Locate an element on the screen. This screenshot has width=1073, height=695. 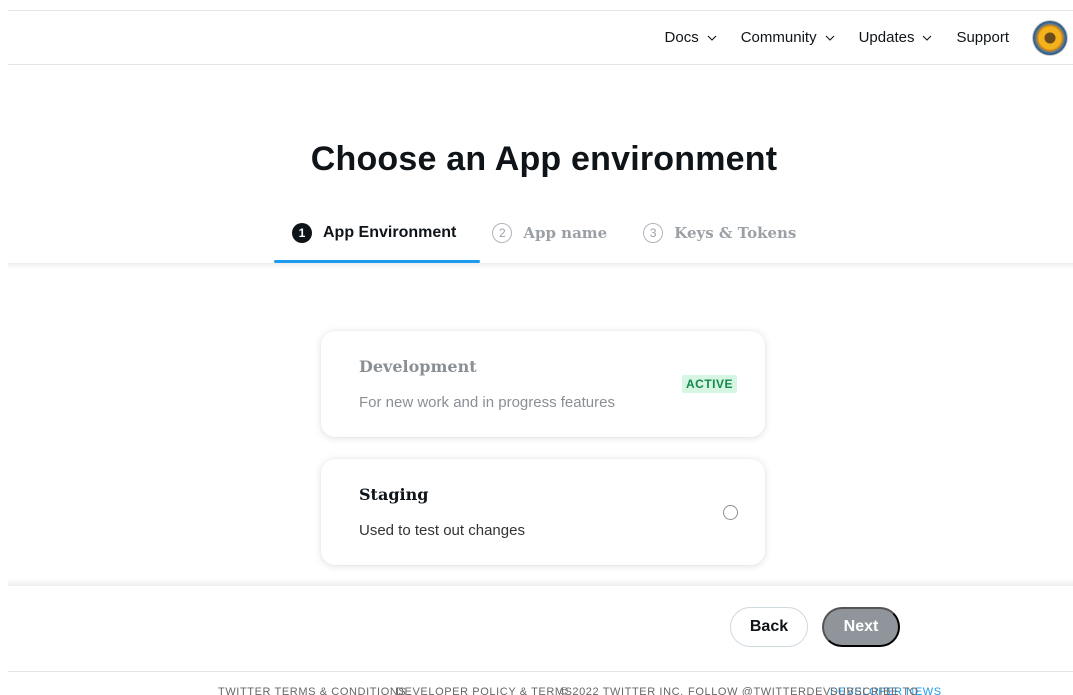
environment-card-staging: Staging Used to test out changes is located at coordinates (543, 512).